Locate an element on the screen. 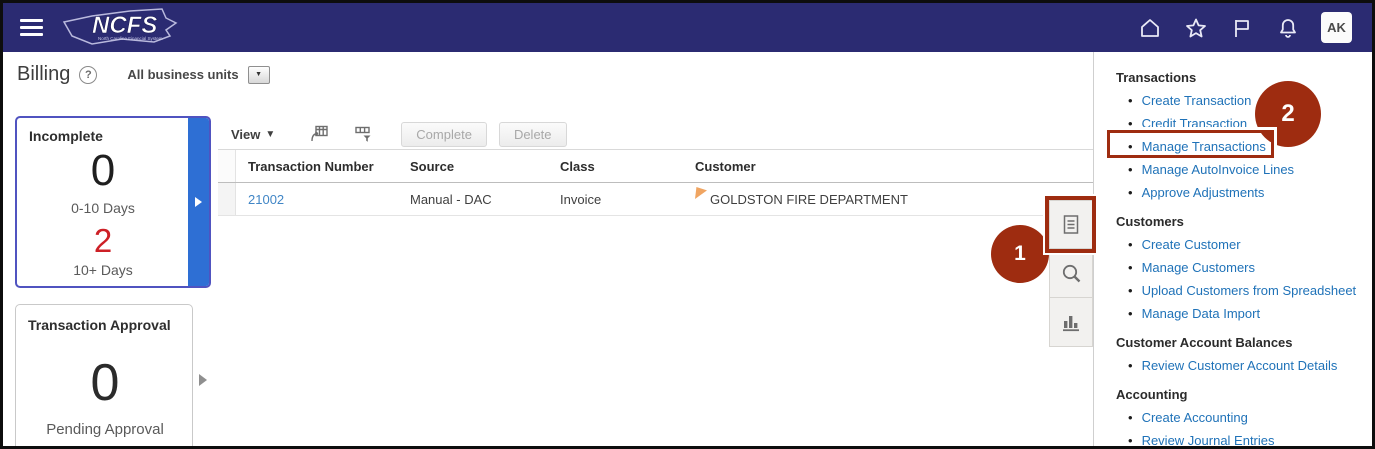 The height and width of the screenshot is (449, 1375). task-link-manage-data-import: Manage Data Import is located at coordinates (1201, 313).